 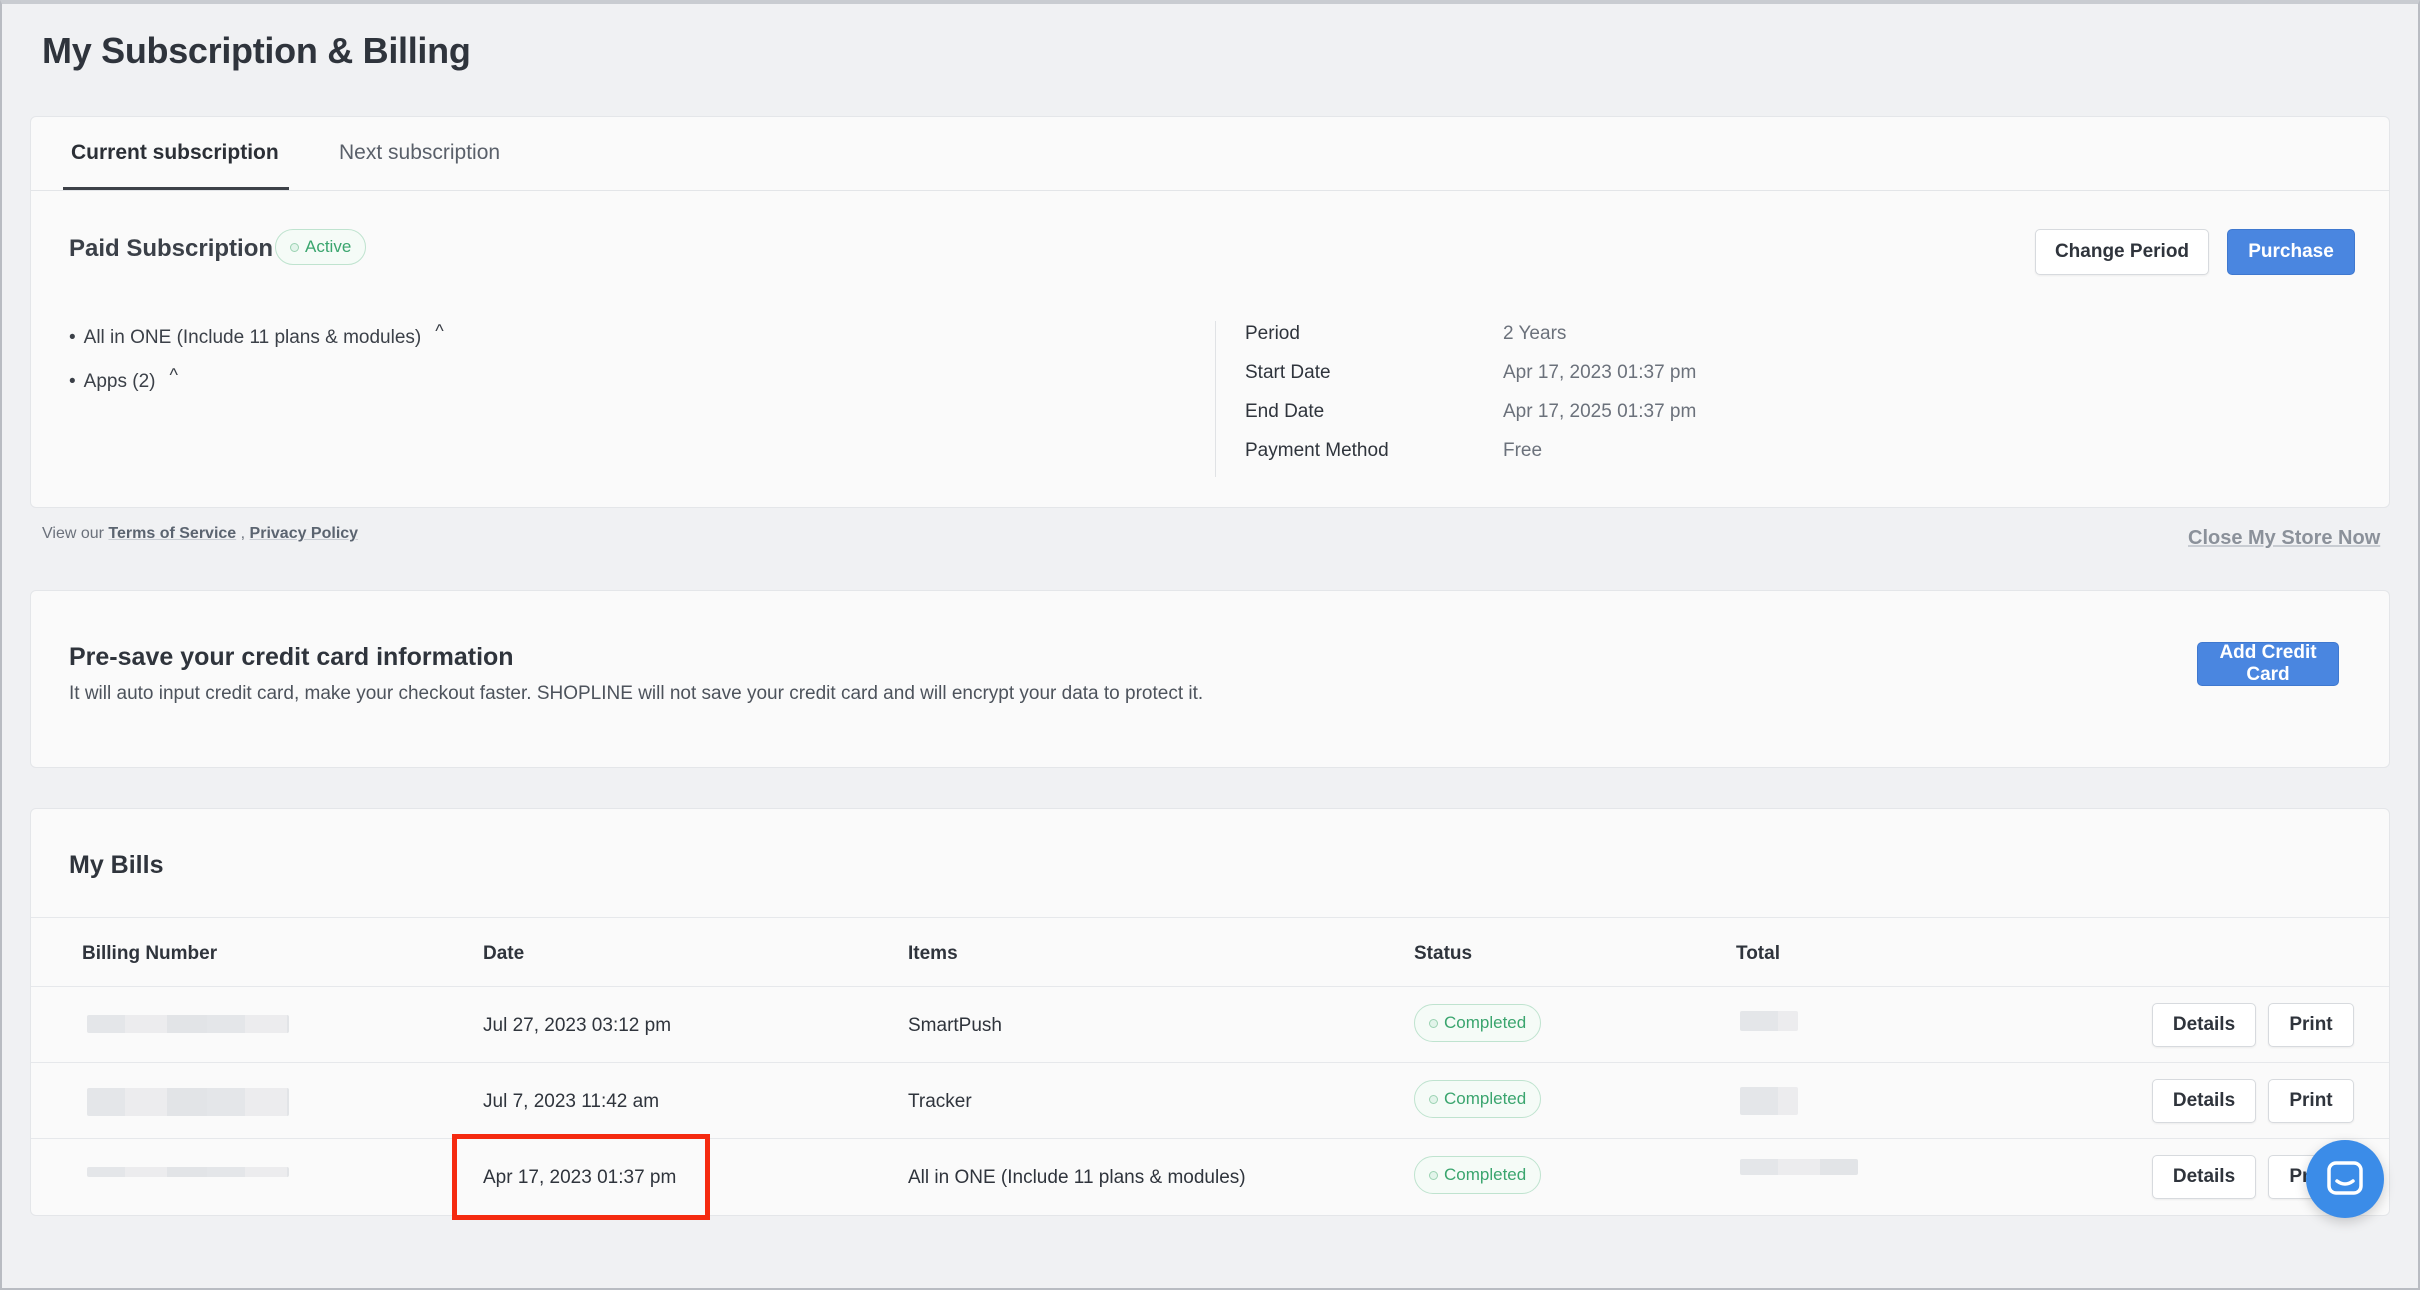 What do you see at coordinates (1471, 411) in the screenshot?
I see `detail-end-date: End Date Apr 17, 2025 01:37 pm` at bounding box center [1471, 411].